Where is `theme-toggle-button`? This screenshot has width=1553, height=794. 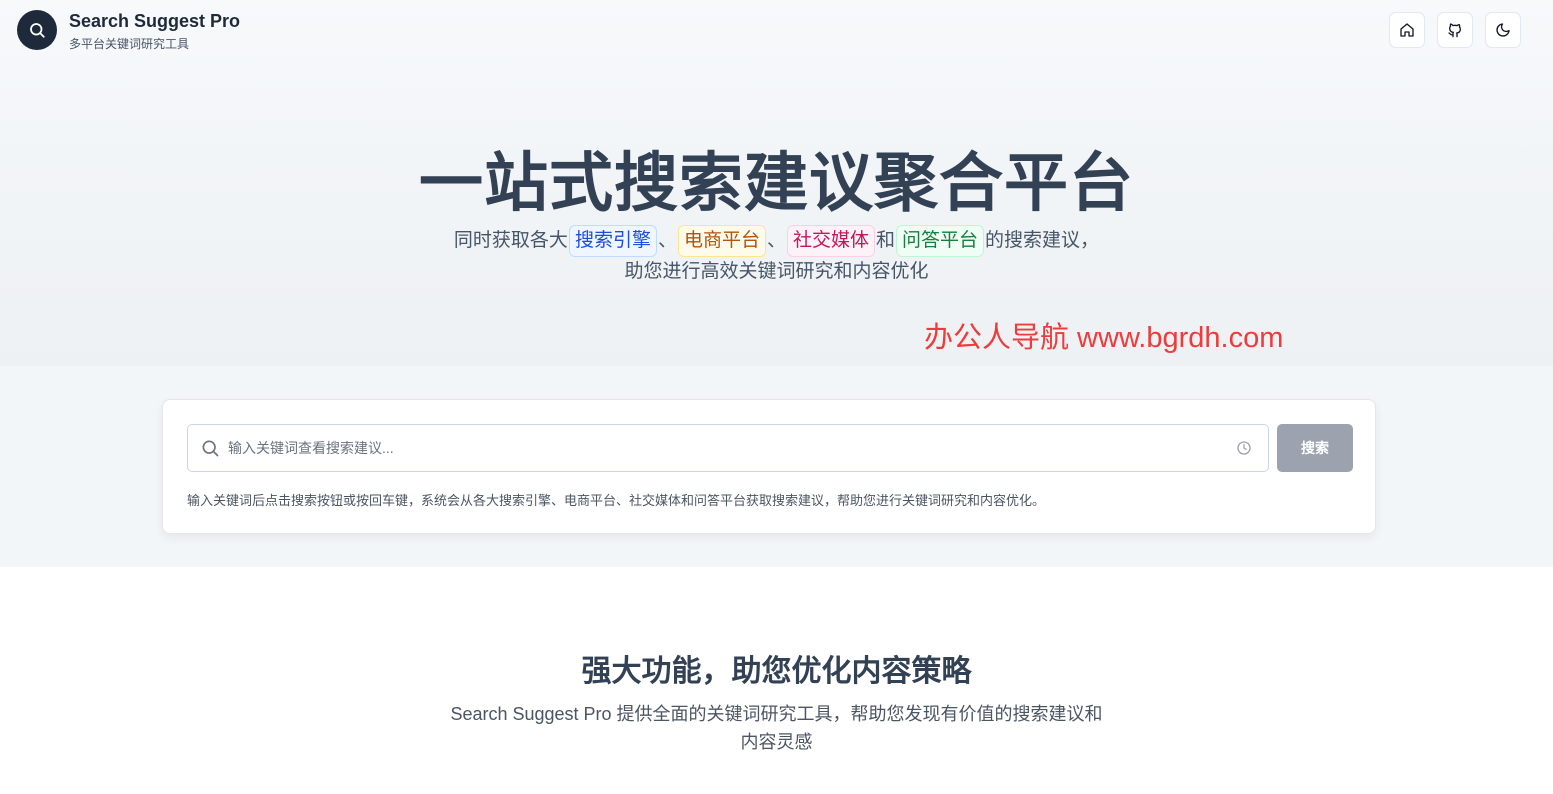 theme-toggle-button is located at coordinates (1503, 30).